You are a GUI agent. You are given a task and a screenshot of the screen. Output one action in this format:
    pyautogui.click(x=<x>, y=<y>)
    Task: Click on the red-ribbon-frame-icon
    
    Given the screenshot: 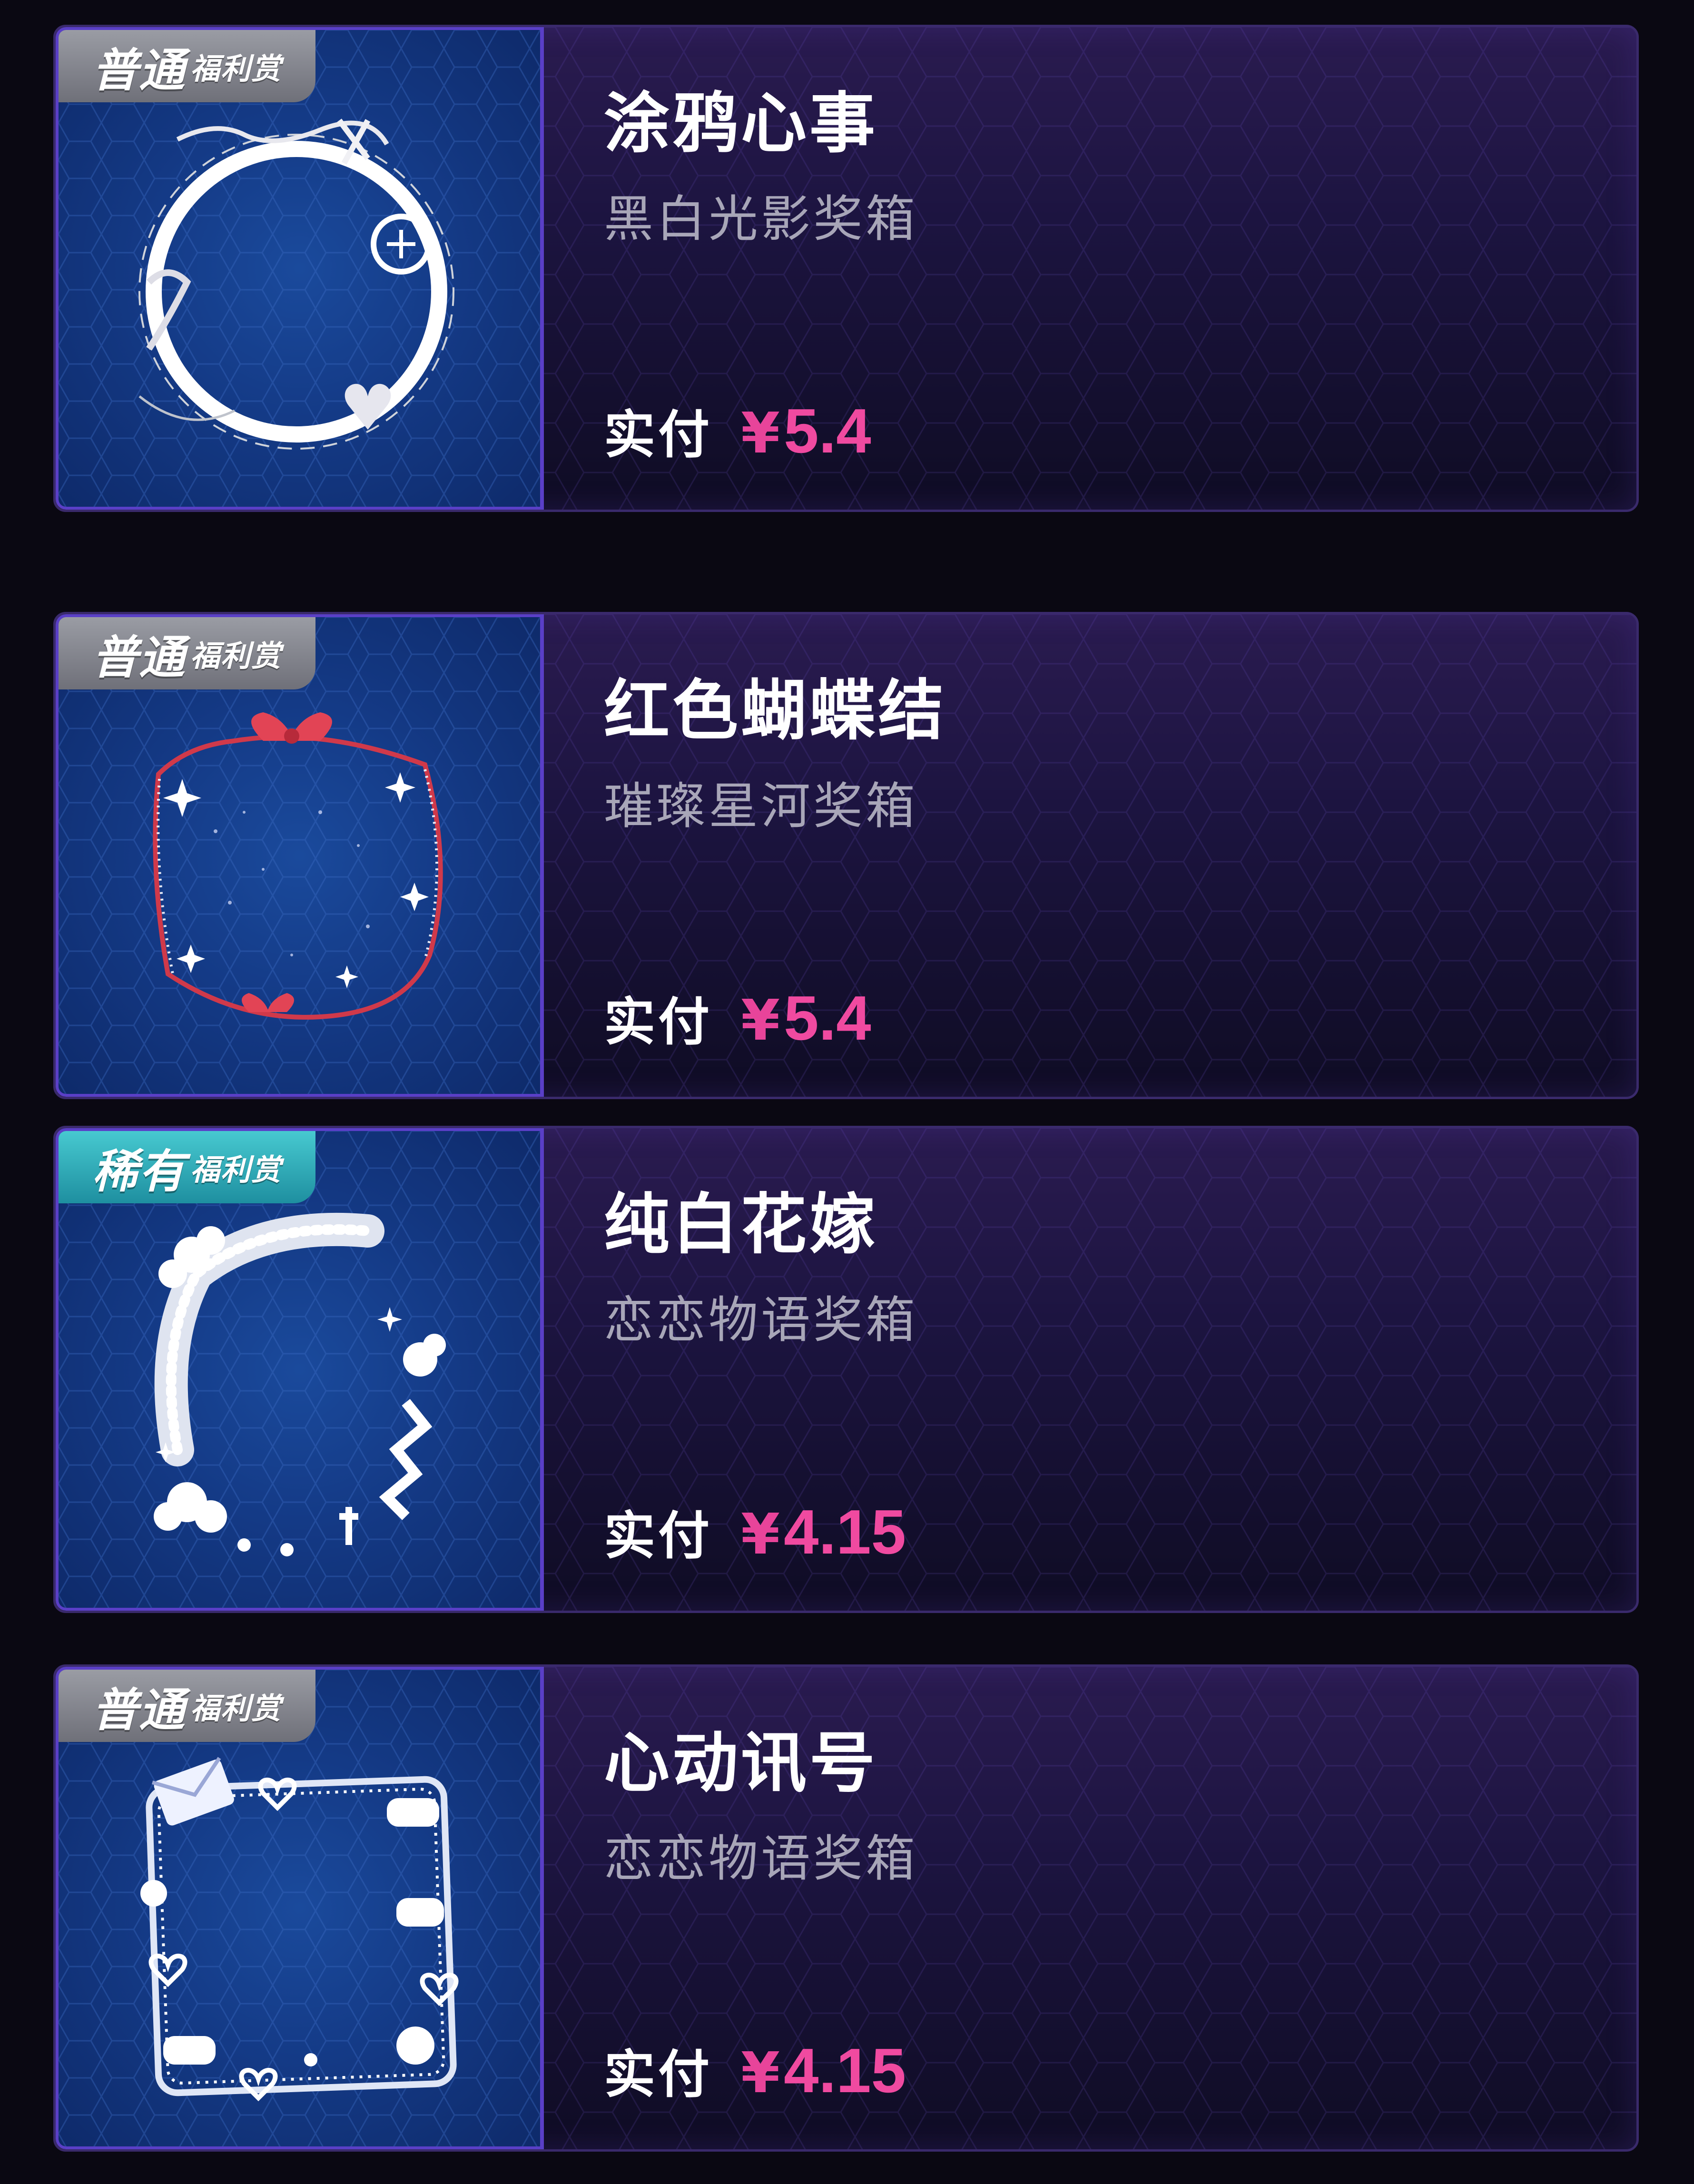 What is the action you would take?
    pyautogui.click(x=298, y=866)
    